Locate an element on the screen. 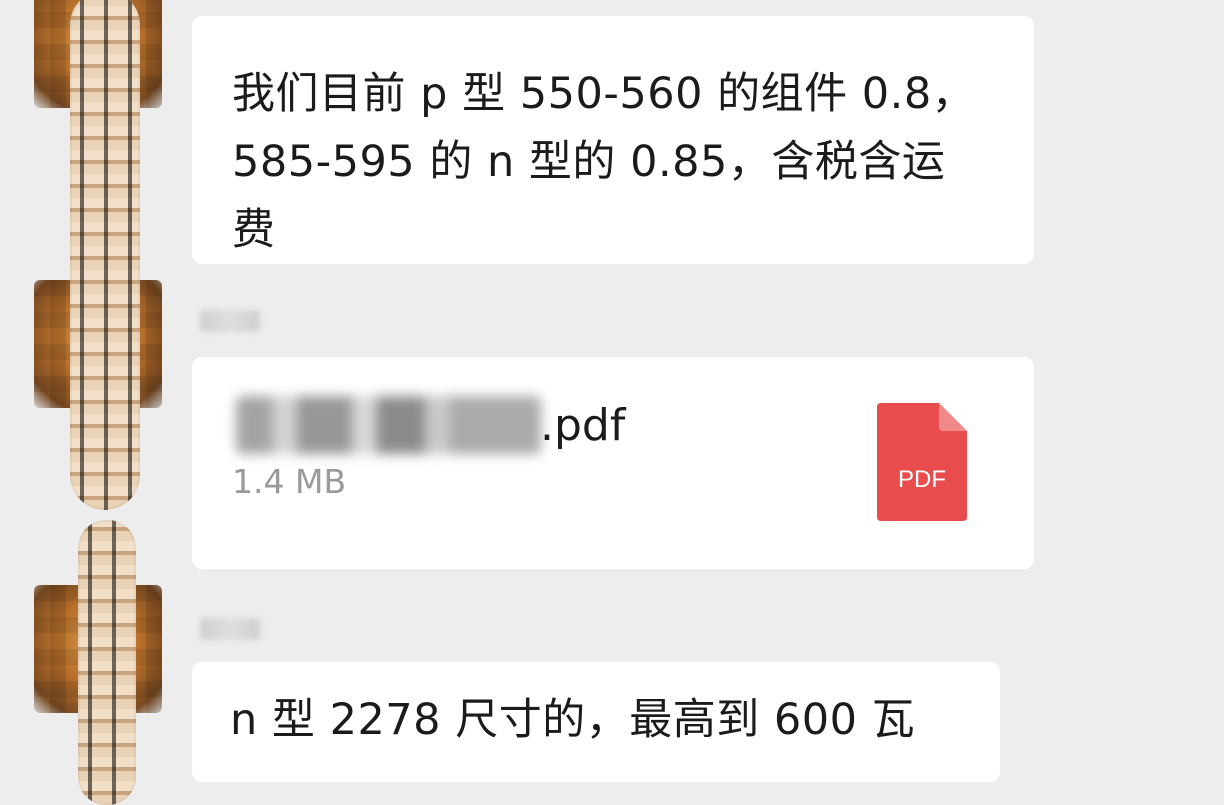 The width and height of the screenshot is (1224, 805). message-bubble: n 型 2278 尺寸的，最高到 600 瓦 is located at coordinates (596, 722).